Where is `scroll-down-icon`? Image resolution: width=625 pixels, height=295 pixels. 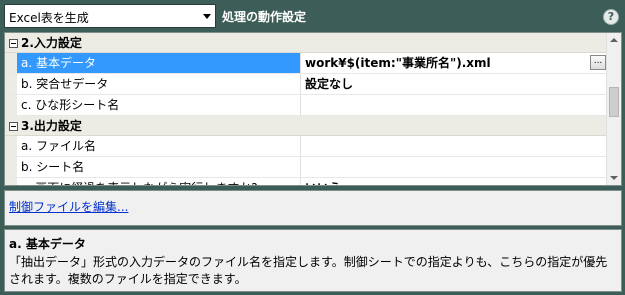
scroll-down-icon is located at coordinates (614, 178).